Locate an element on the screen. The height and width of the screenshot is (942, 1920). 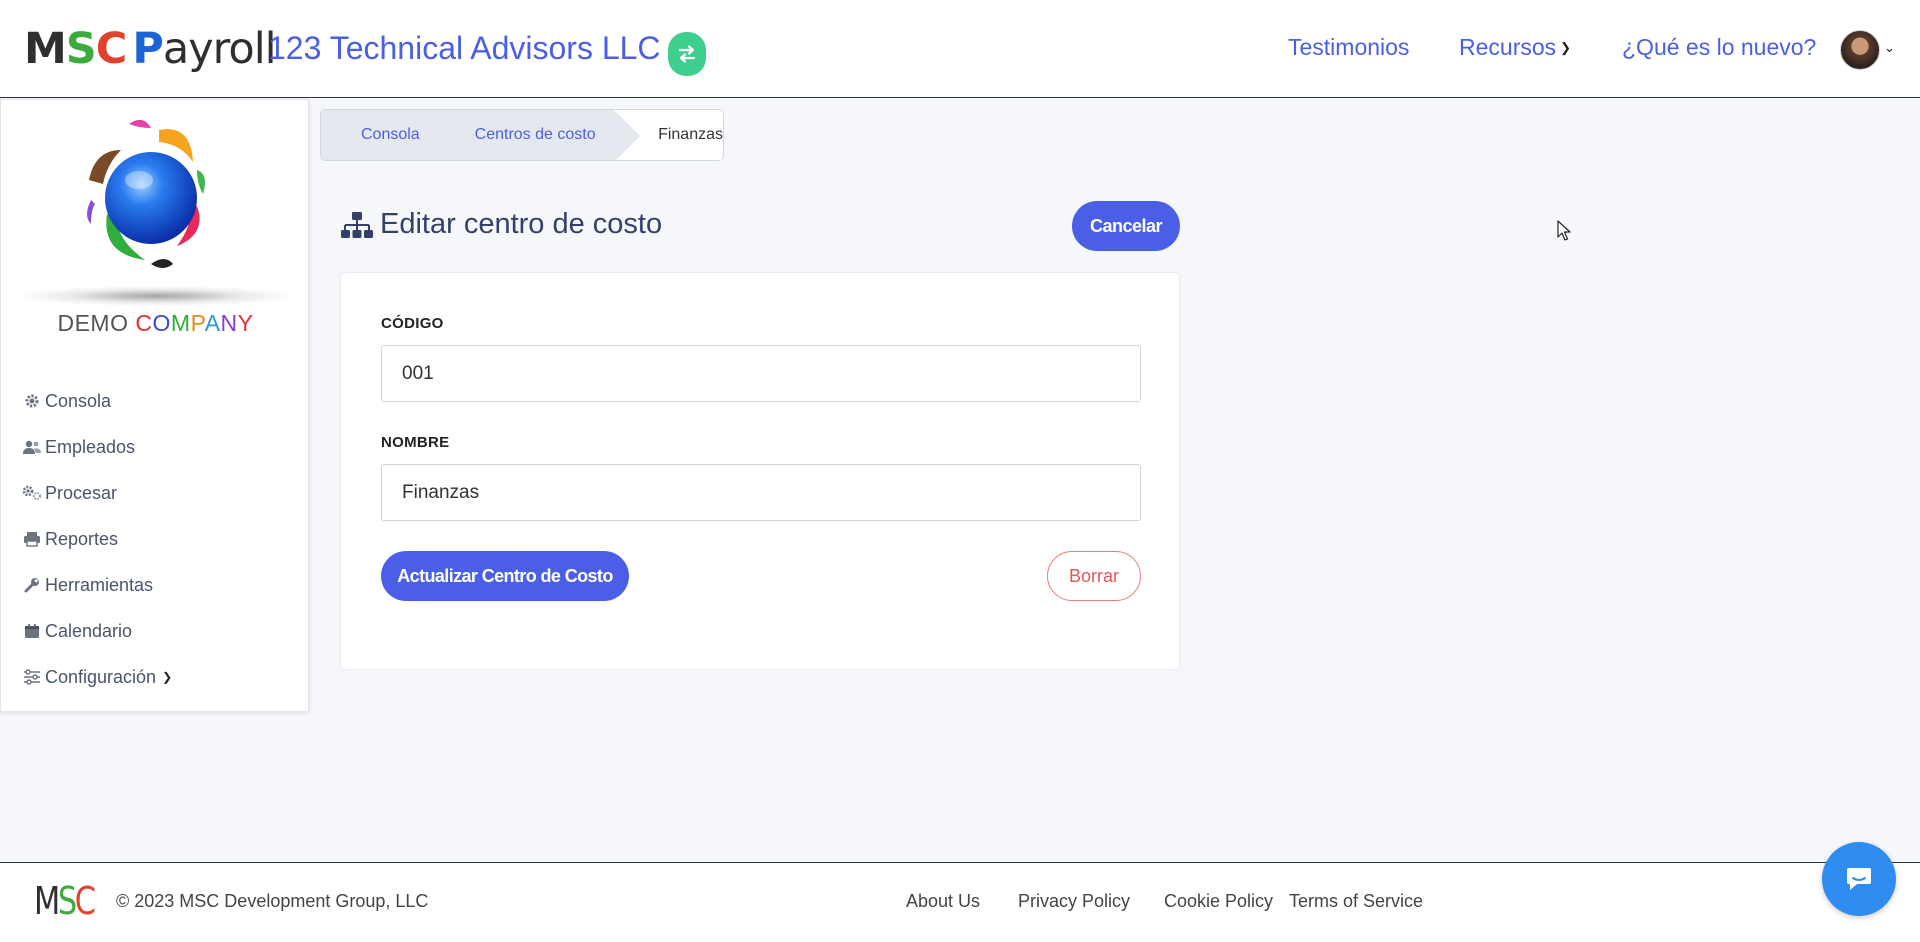
sidebar-item-configuracion: Configuración ❯ is located at coordinates (96, 677).